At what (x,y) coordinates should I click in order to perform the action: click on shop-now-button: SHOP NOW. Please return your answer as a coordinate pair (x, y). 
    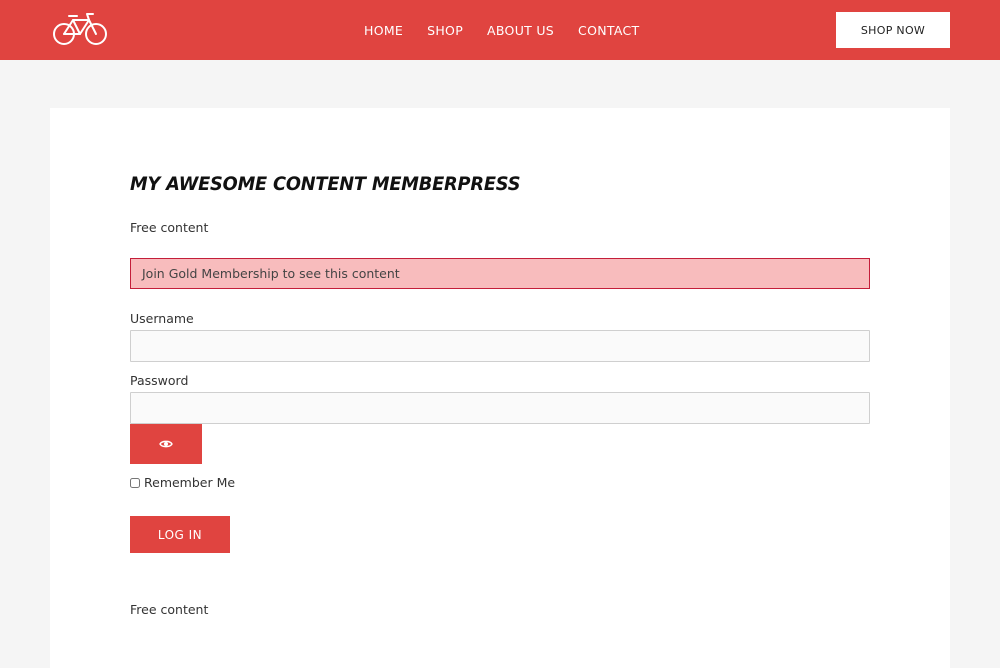
    Looking at the image, I should click on (893, 30).